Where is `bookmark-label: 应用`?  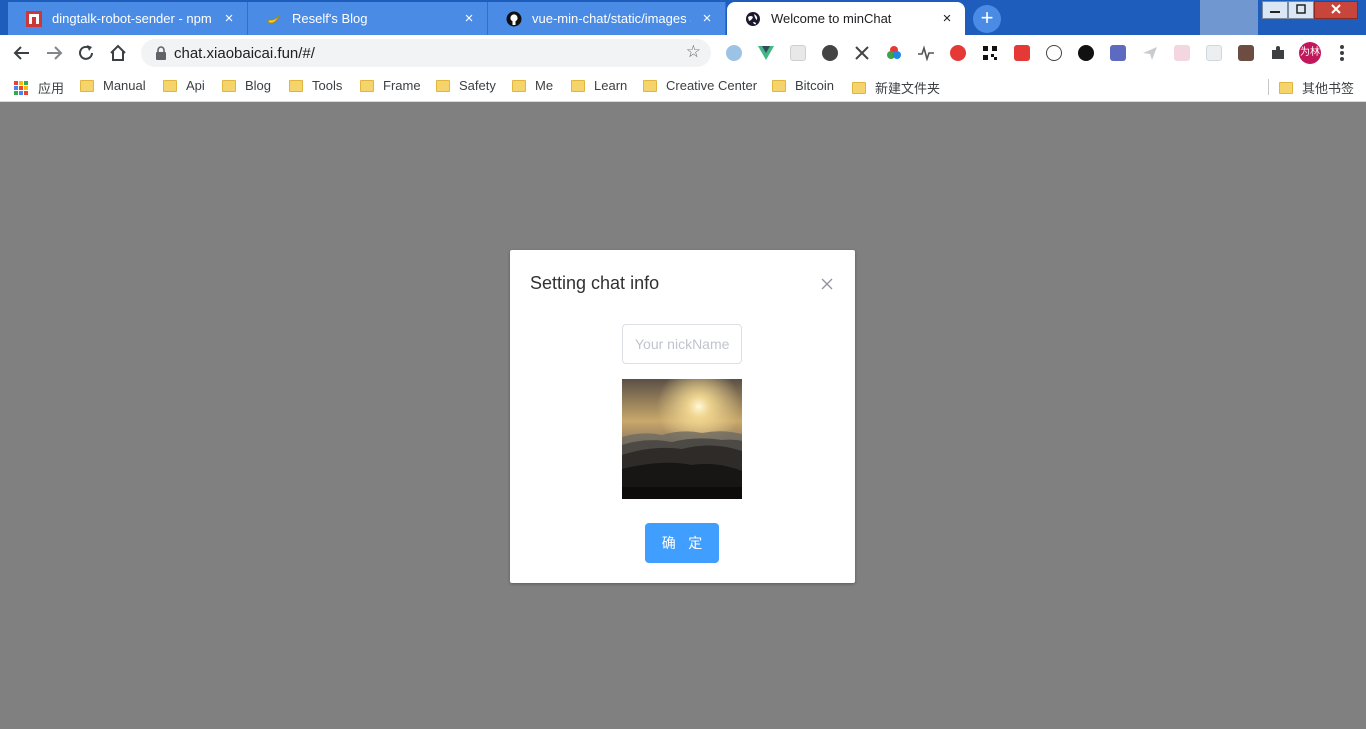
bookmark-label: 应用 is located at coordinates (51, 88).